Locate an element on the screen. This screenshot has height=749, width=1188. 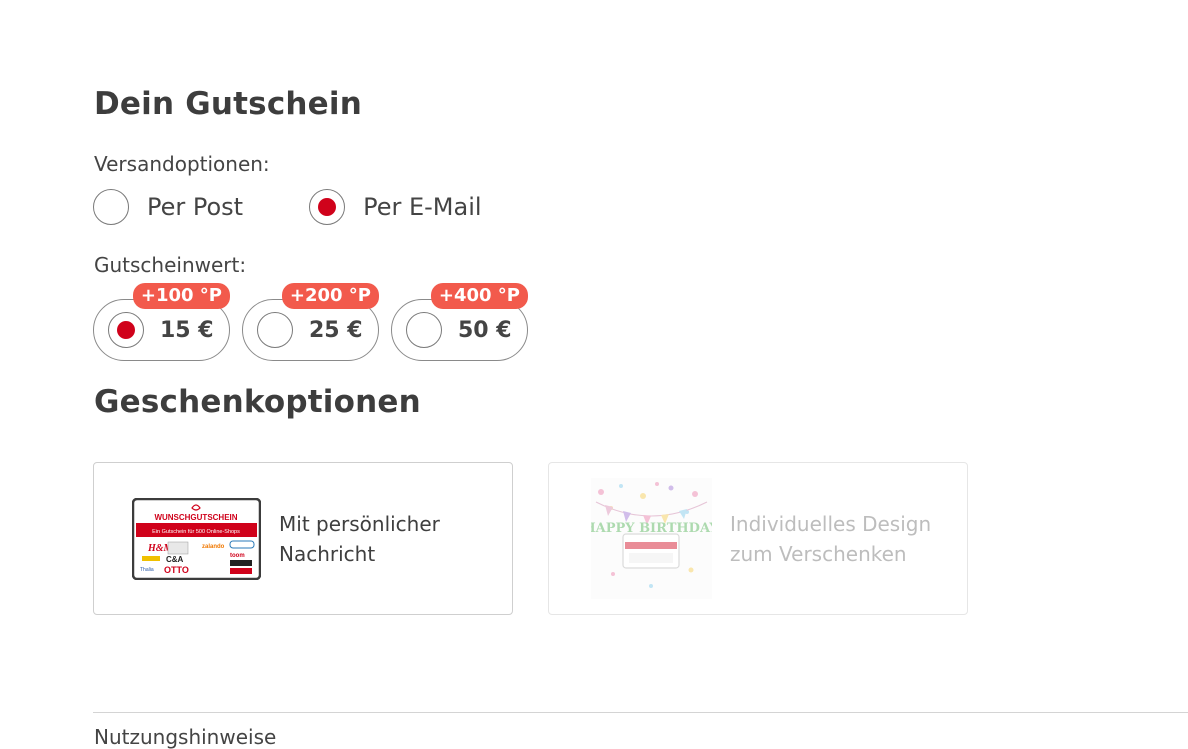
gift-option-label: Individuelles Design zum Verschenken is located at coordinates (830, 539).